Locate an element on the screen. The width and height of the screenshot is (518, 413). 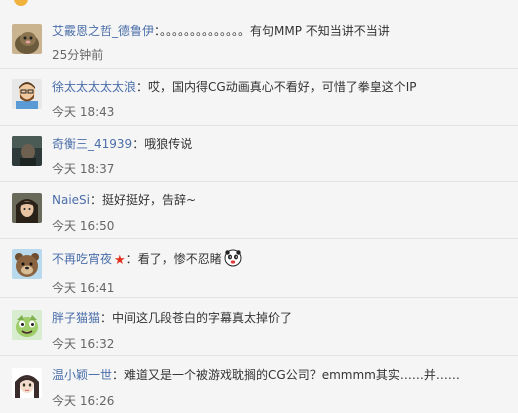
comment-text: 看了，惨不忍睹 is located at coordinates (179, 259).